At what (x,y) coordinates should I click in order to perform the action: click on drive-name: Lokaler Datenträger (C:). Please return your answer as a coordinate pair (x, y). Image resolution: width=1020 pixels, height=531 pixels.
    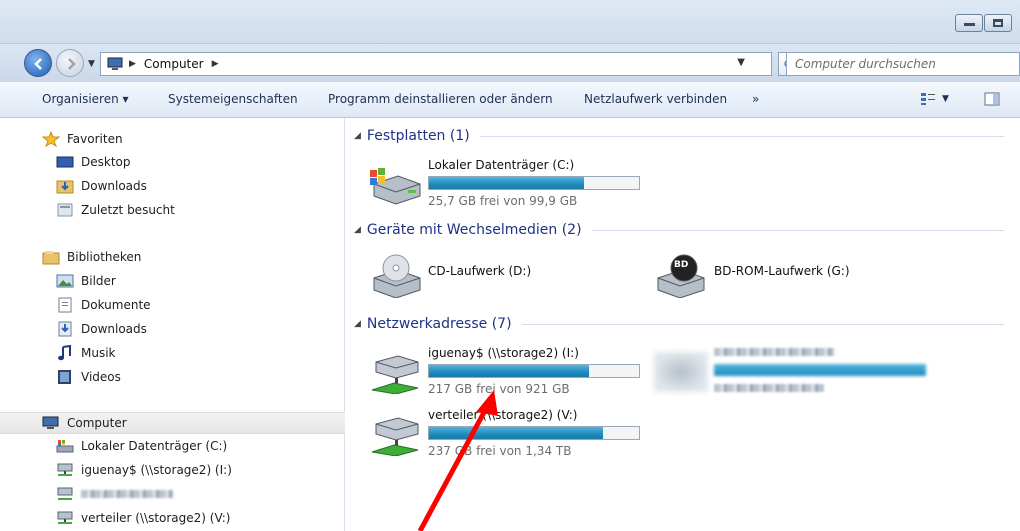
    Looking at the image, I should click on (501, 165).